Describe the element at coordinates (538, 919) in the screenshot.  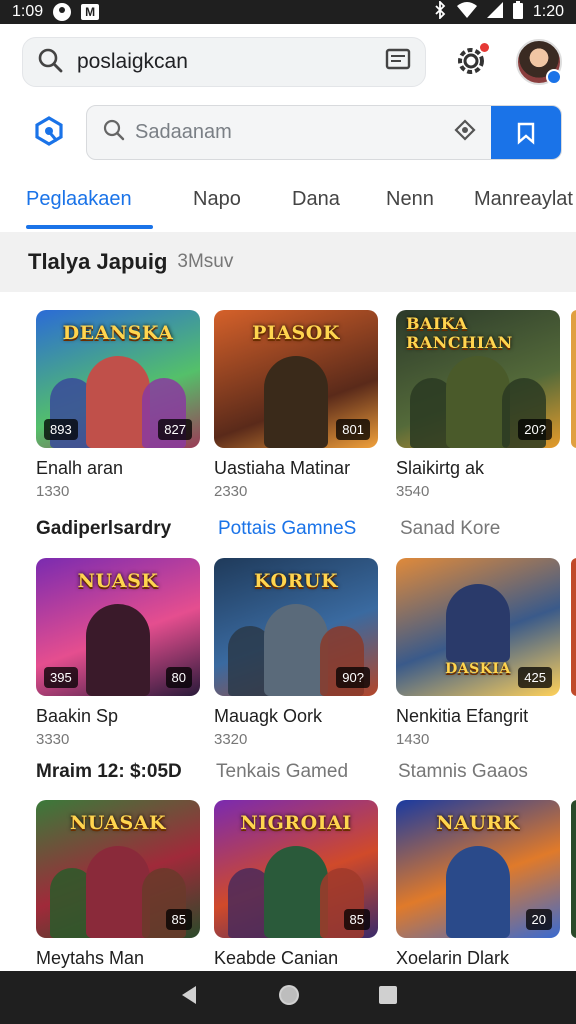
I see `rating-badge: 20` at that location.